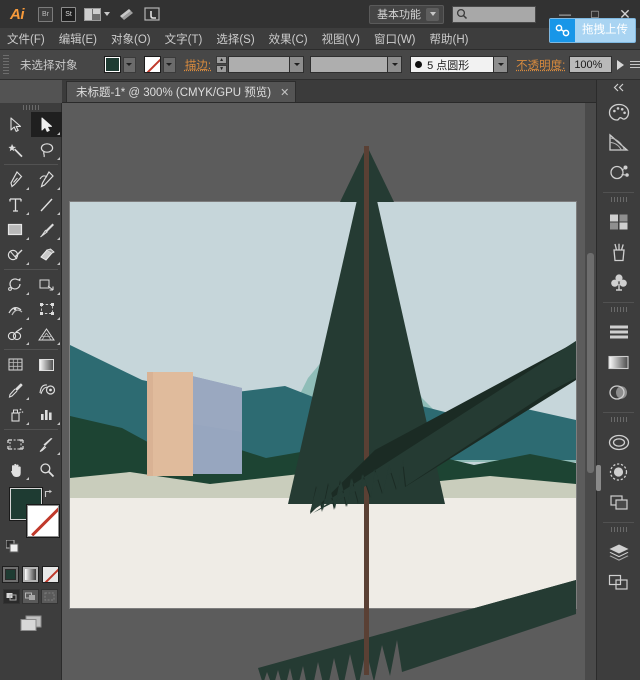  I want to click on menu-file: 文件(F), so click(26, 39).